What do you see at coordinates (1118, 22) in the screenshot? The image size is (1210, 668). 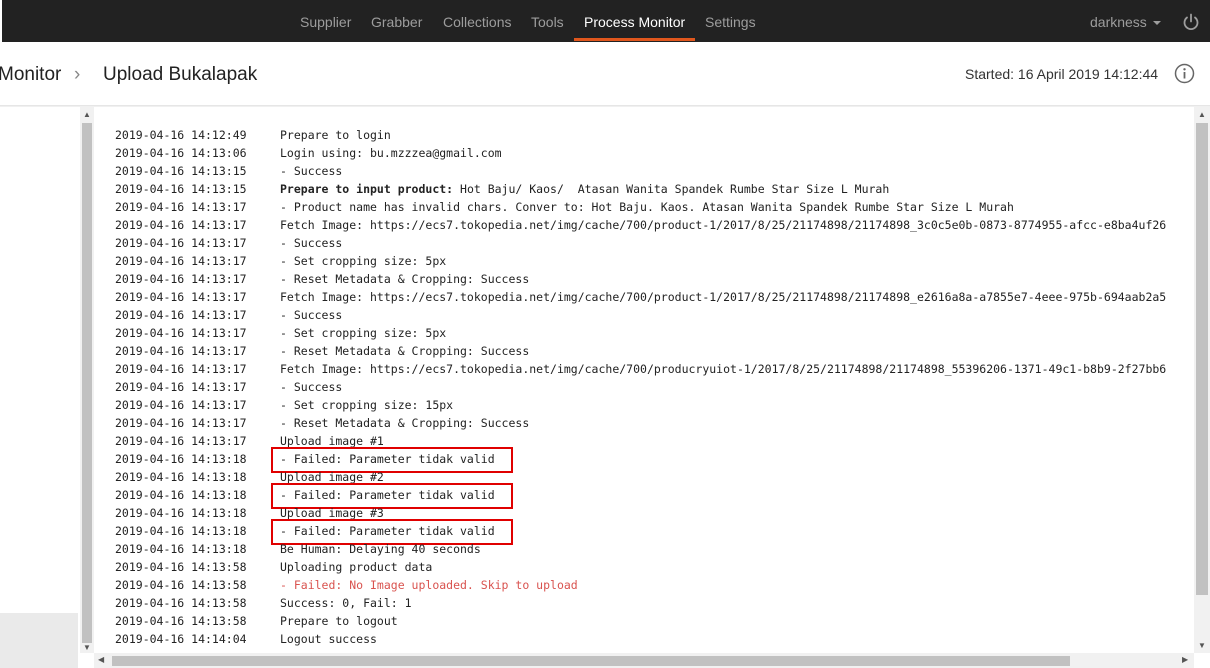 I see `user-name: darkness` at bounding box center [1118, 22].